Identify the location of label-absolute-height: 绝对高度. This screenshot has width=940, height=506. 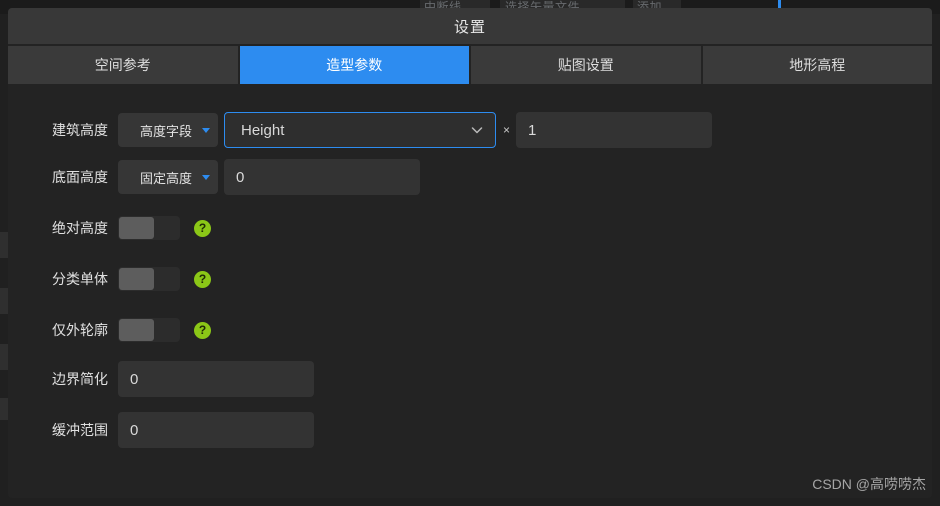
(80, 228).